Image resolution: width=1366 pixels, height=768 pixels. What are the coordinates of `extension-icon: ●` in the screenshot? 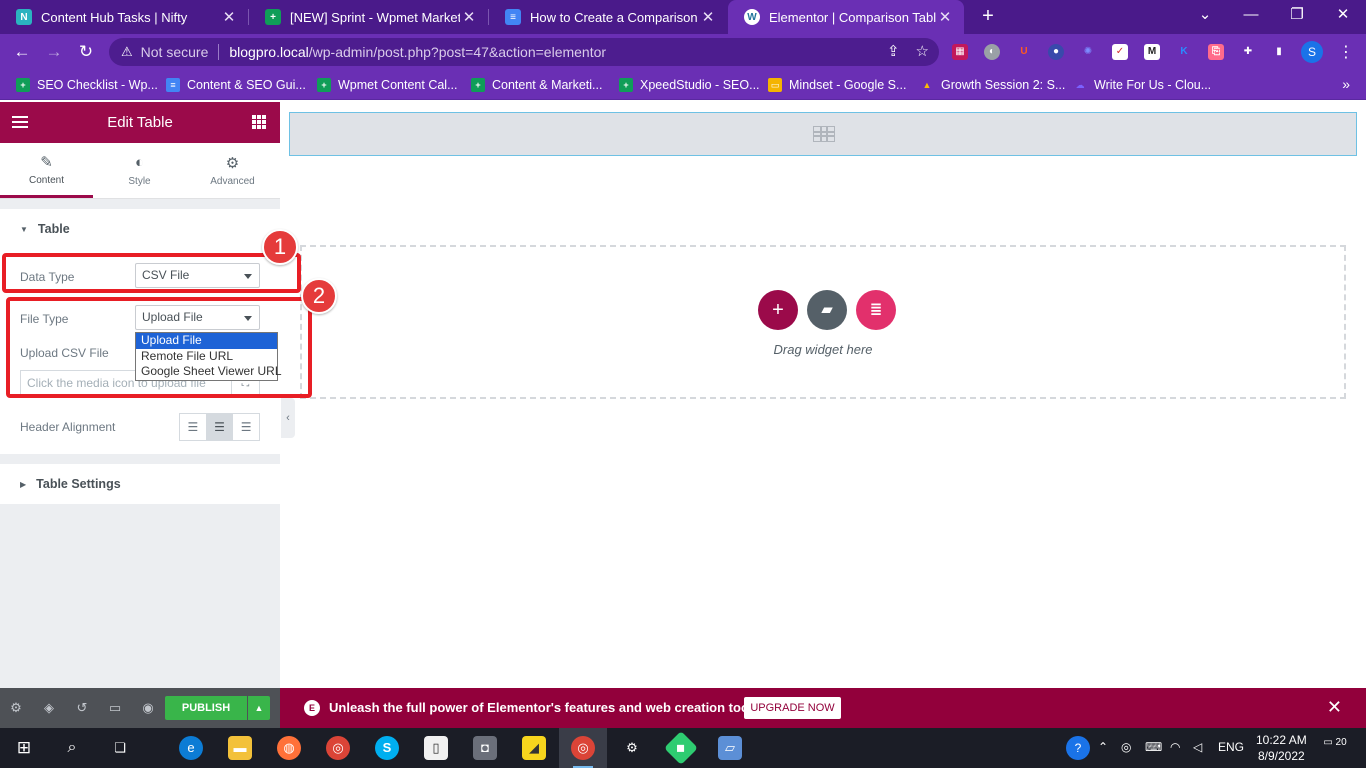 It's located at (1056, 52).